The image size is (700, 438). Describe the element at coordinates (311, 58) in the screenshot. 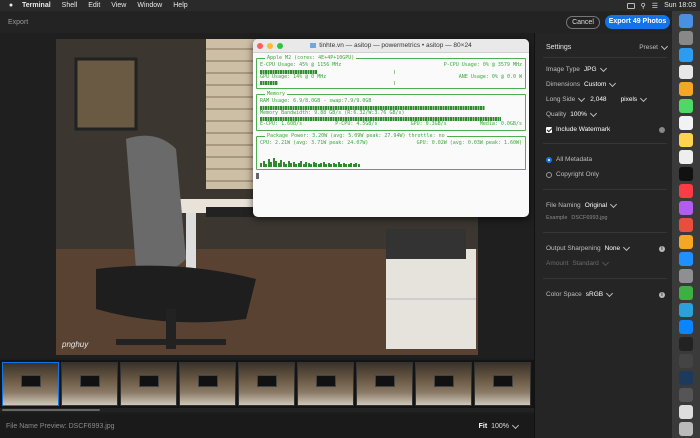

I see `chip-legend: Apple M2 (cores: 4E+4P+10GPU)` at that location.